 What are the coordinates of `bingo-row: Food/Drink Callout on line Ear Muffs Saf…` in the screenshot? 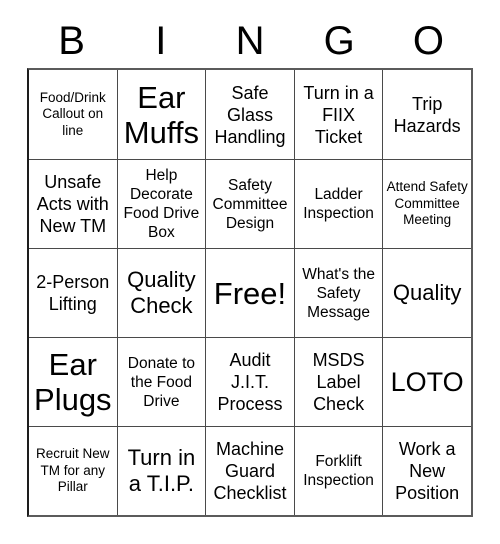 It's located at (250, 114).